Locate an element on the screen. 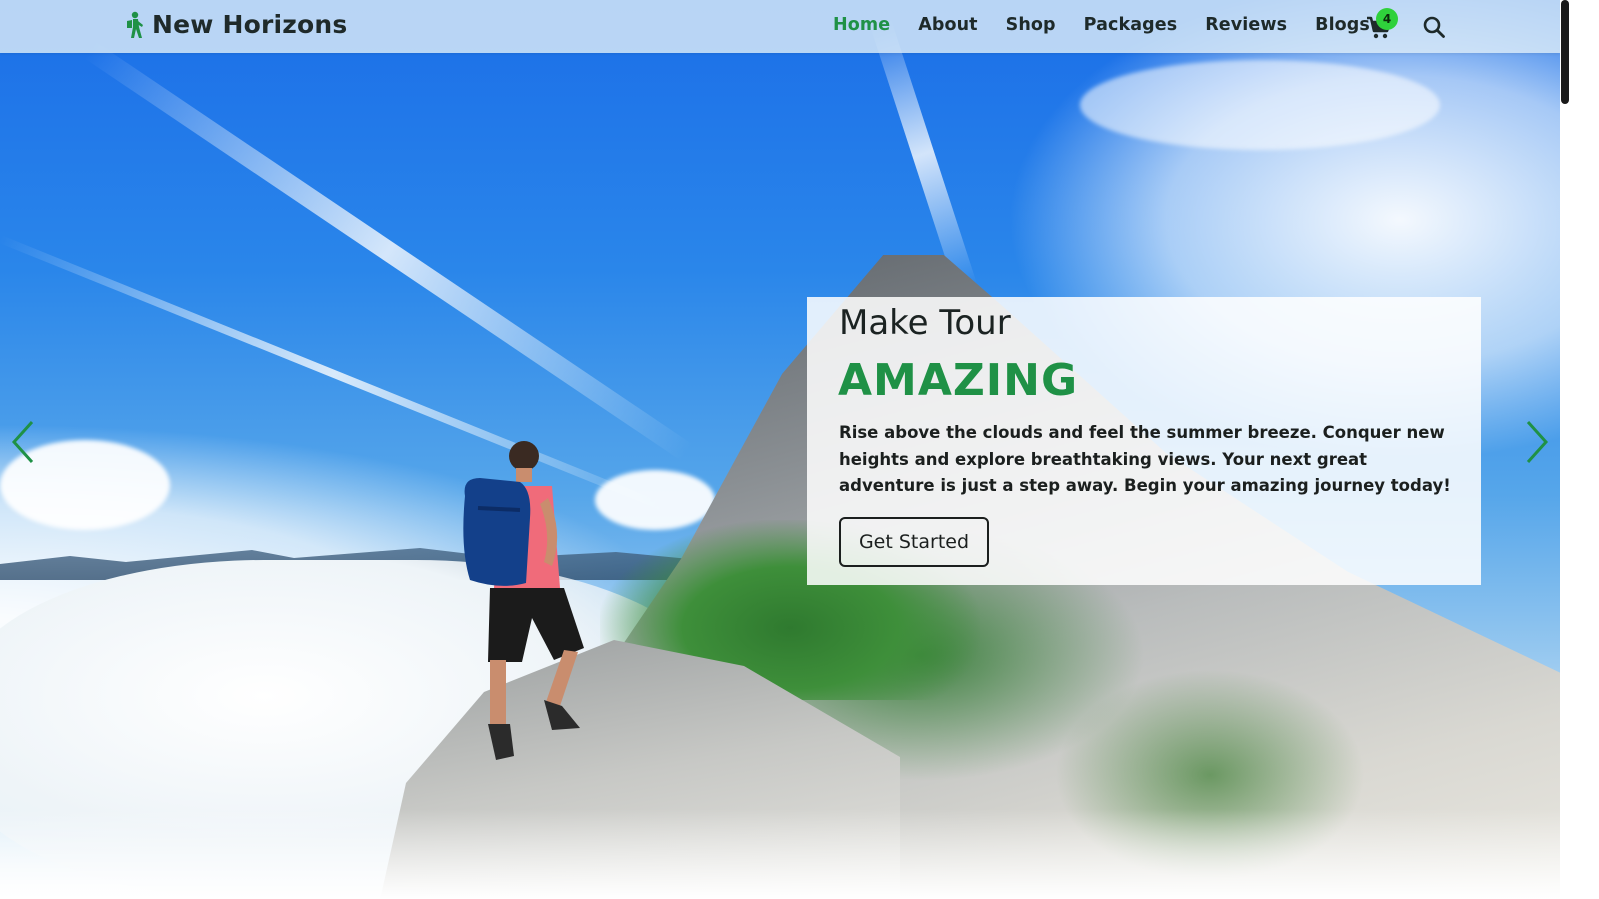 The height and width of the screenshot is (899, 1599). nav-menu: Home About Shop Packages Reviews Blogs is located at coordinates (1115, 25).